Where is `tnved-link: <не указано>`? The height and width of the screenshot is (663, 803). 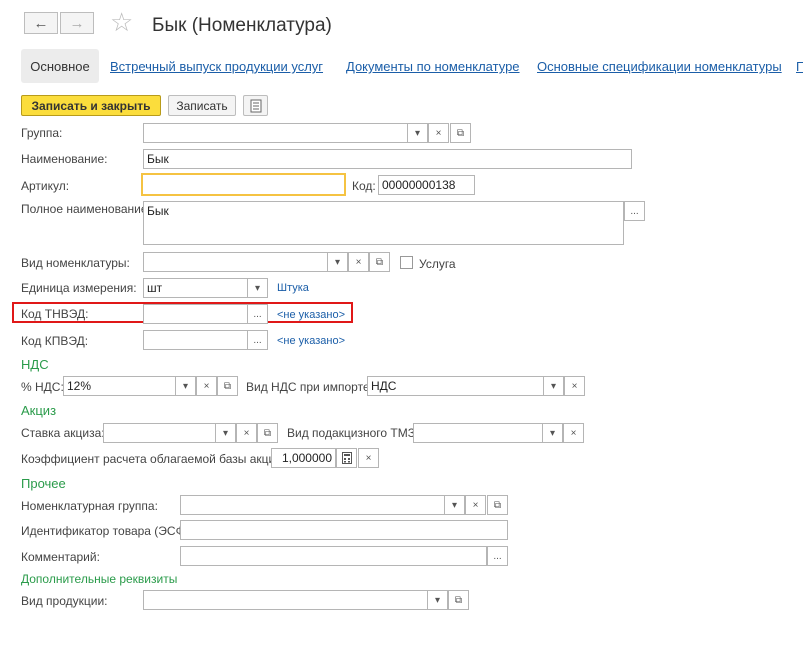 tnved-link: <не указано> is located at coordinates (311, 315).